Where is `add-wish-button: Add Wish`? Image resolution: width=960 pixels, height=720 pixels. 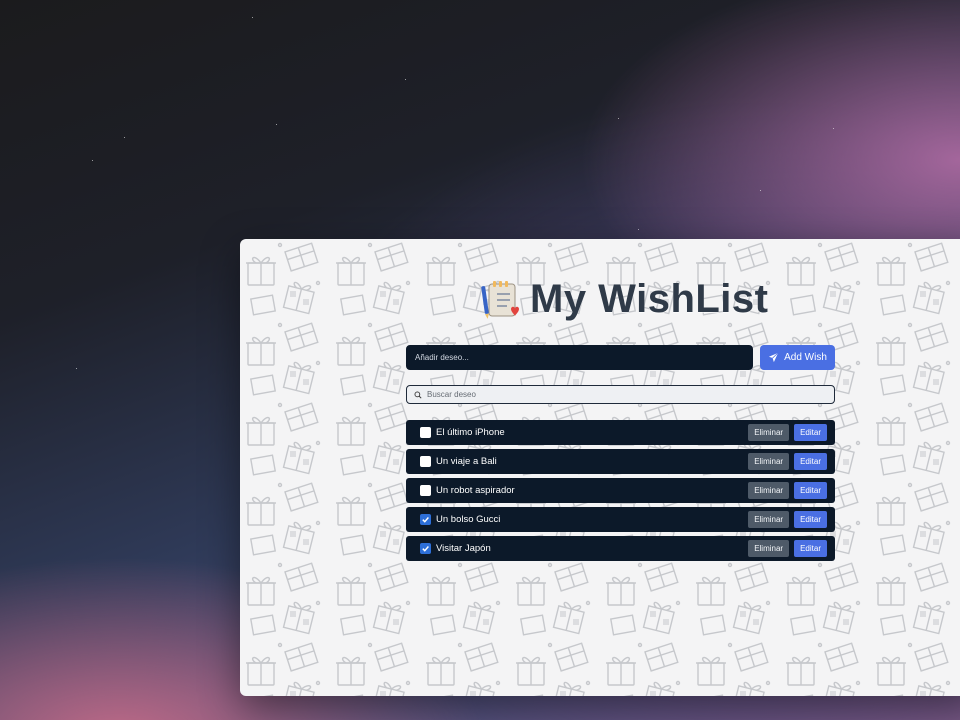
add-wish-button: Add Wish is located at coordinates (797, 357).